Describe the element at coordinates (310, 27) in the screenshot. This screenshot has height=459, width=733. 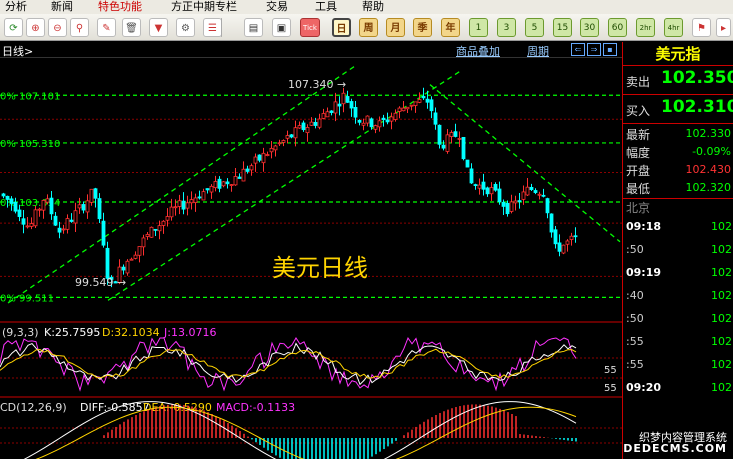
I see `tick-button: Tick` at that location.